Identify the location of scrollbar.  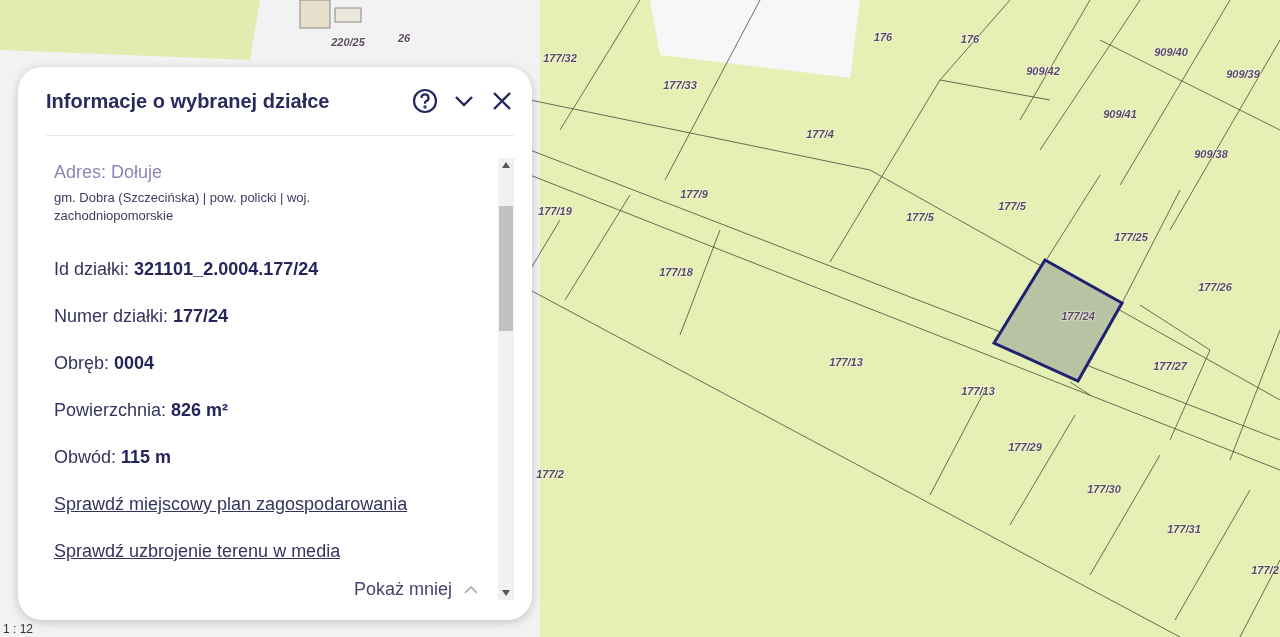
(506, 379).